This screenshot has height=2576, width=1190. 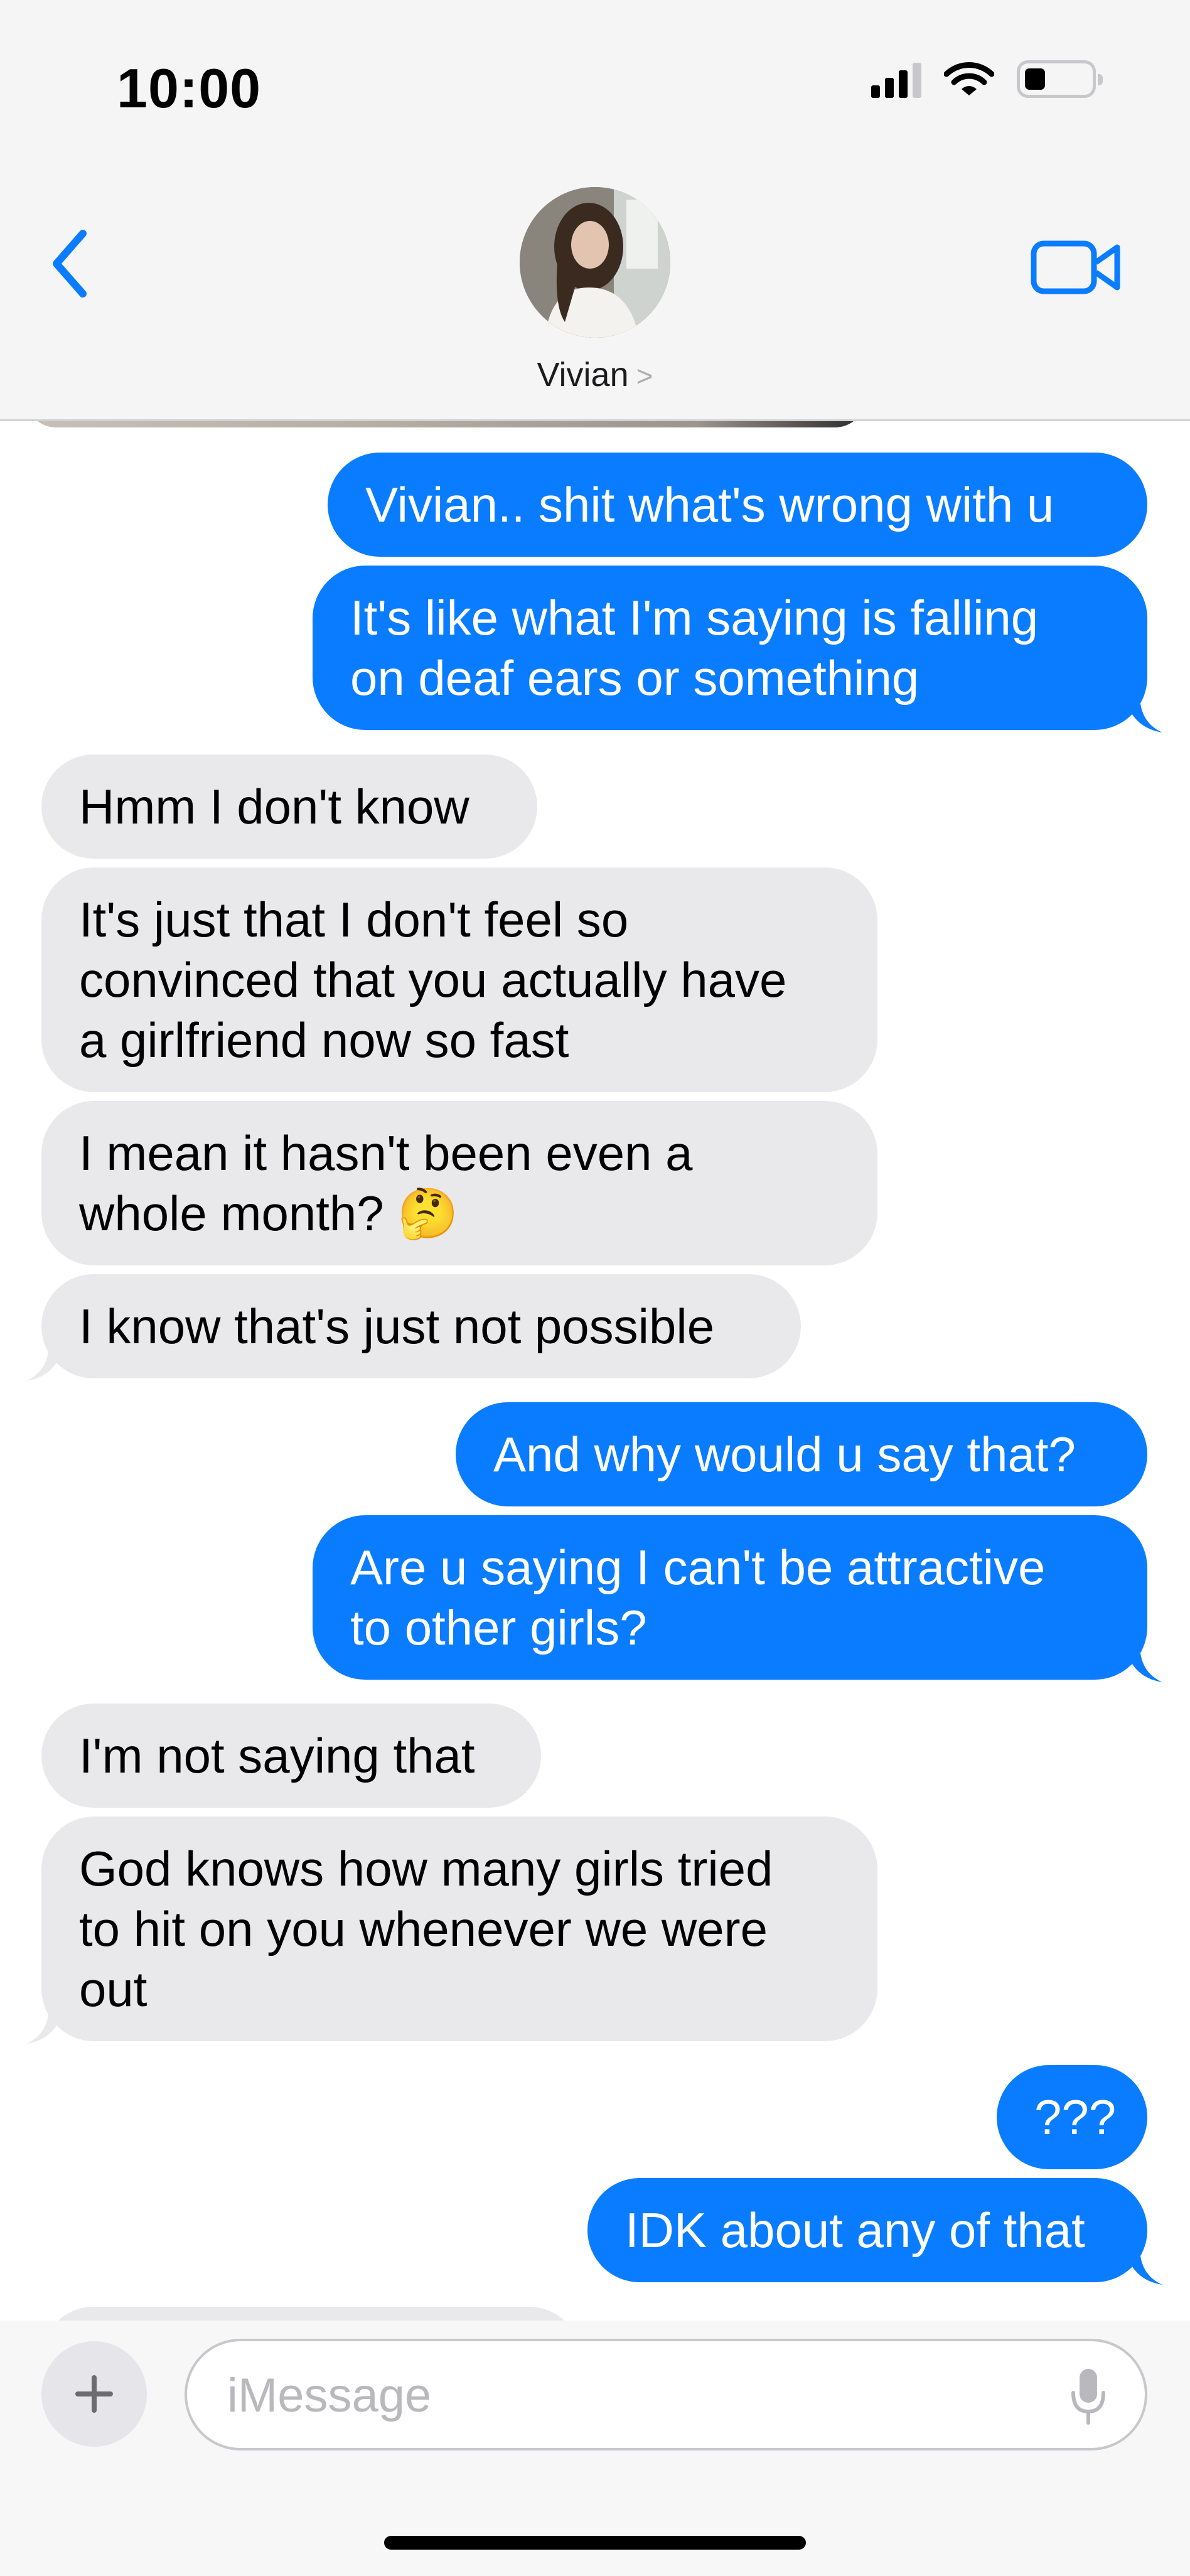 I want to click on message-text: Hmm I don't know, so click(x=274, y=806).